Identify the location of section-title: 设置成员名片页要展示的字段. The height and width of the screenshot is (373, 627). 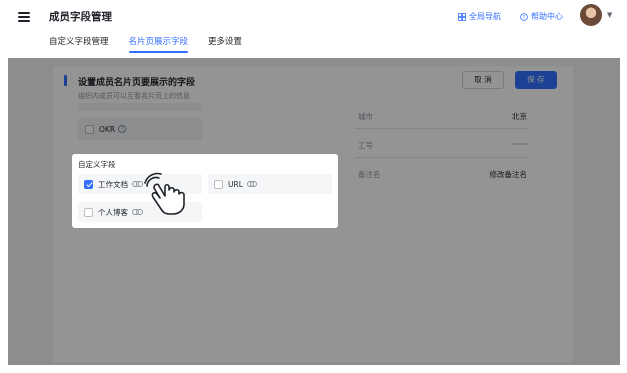
(137, 83).